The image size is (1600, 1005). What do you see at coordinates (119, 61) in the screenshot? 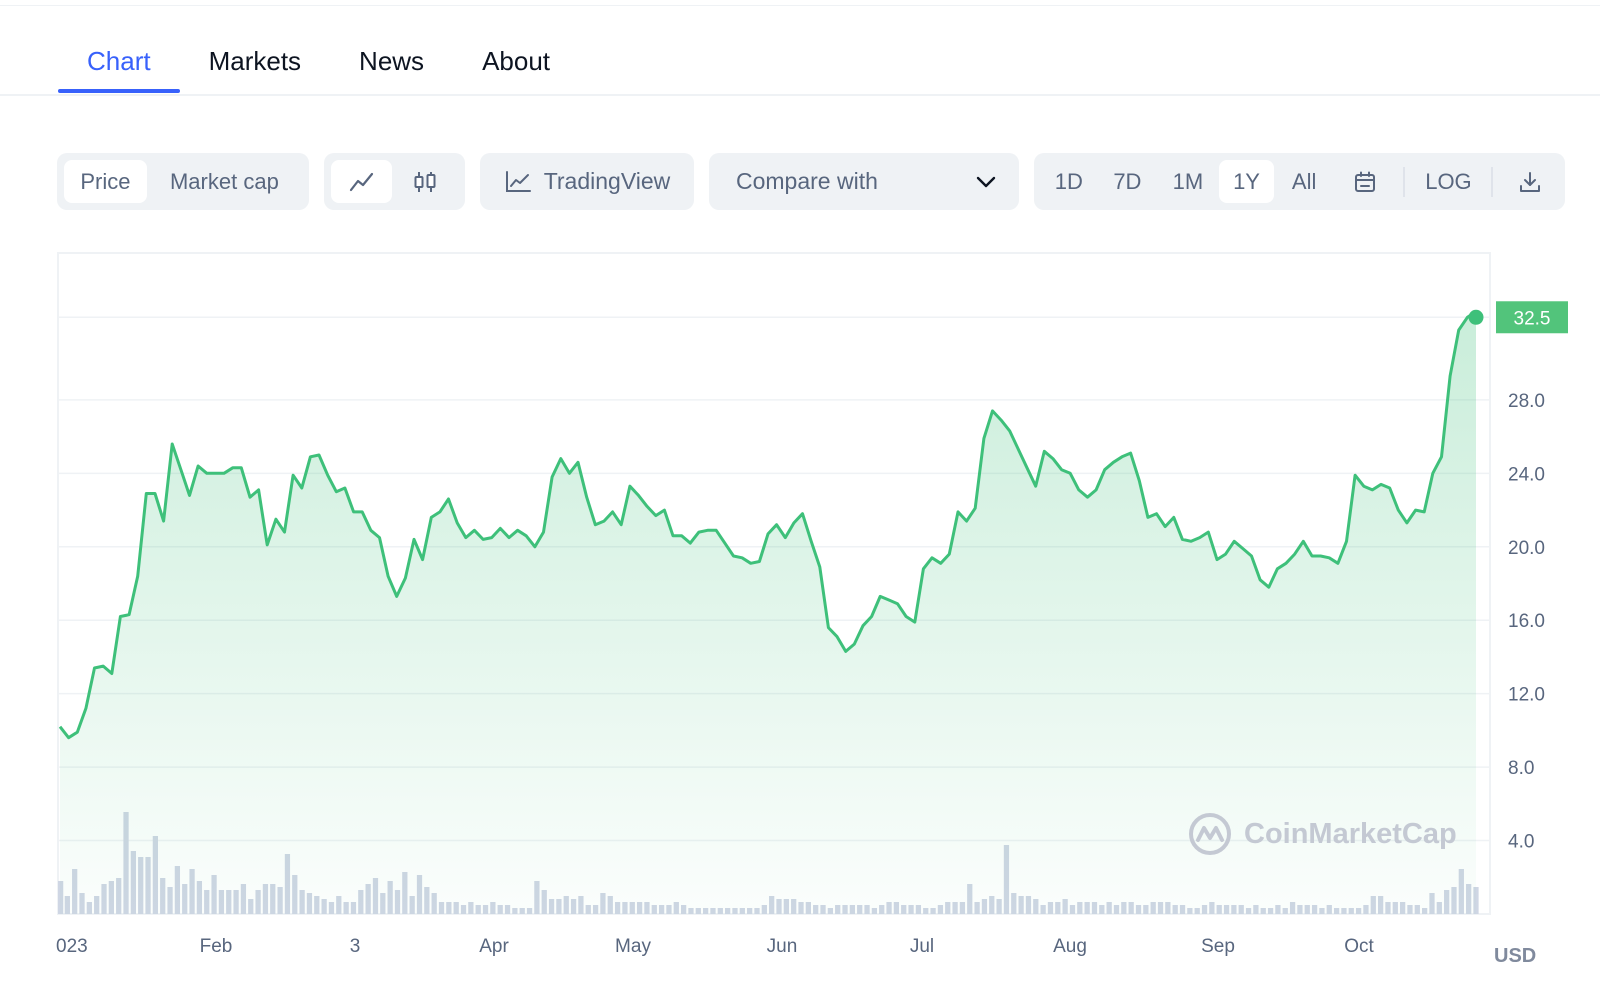
I see `tab-chart: Chart` at bounding box center [119, 61].